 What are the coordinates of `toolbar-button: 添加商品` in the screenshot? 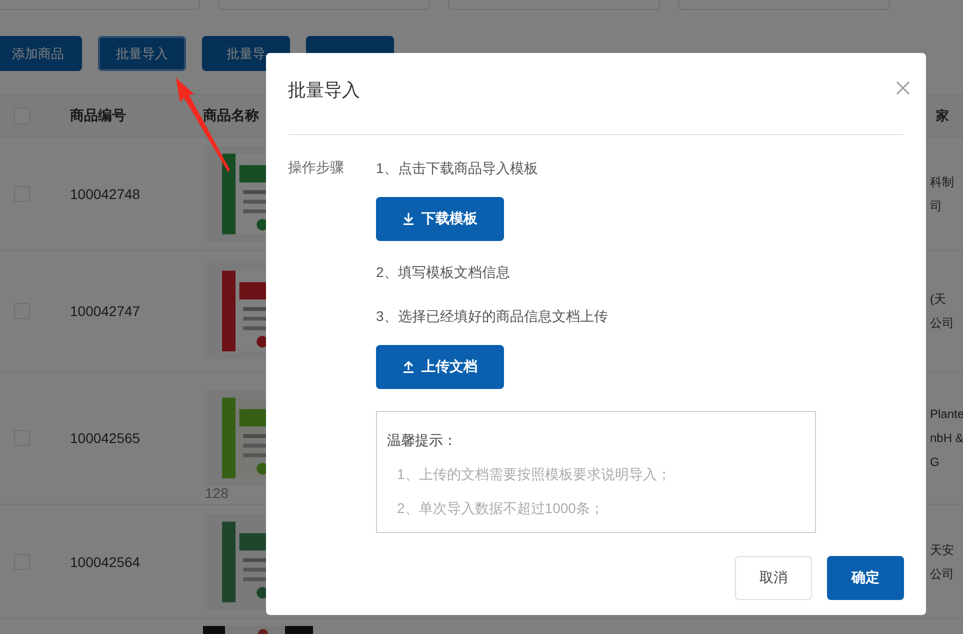 It's located at (41, 53).